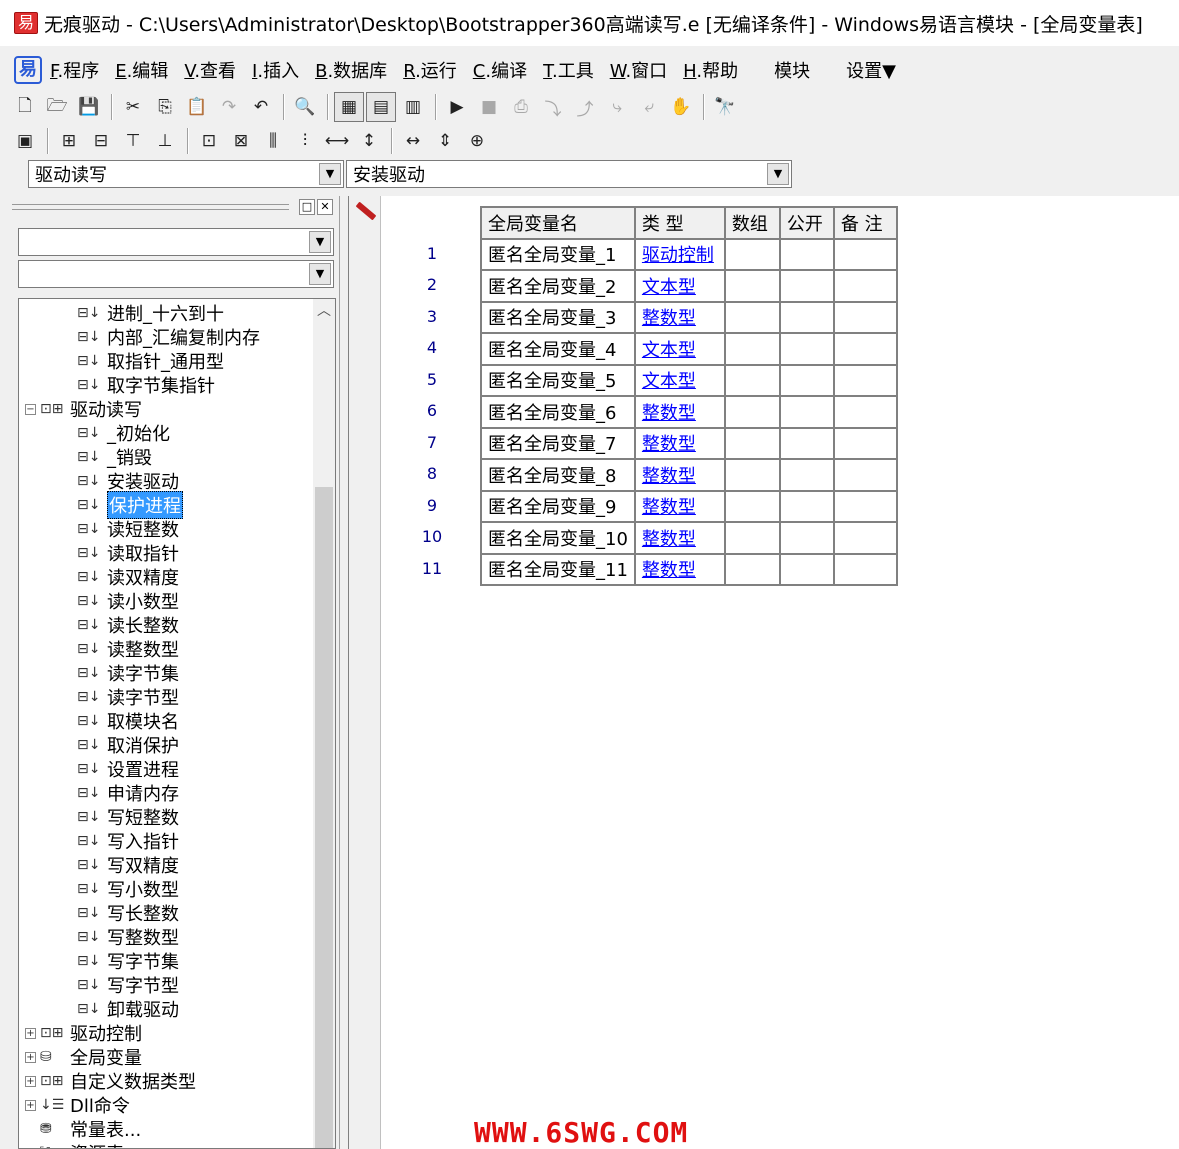 Image resolution: width=1179 pixels, height=1149 pixels. Describe the element at coordinates (128, 745) in the screenshot. I see `tree-item: ⊟↓ 取消保护` at that location.